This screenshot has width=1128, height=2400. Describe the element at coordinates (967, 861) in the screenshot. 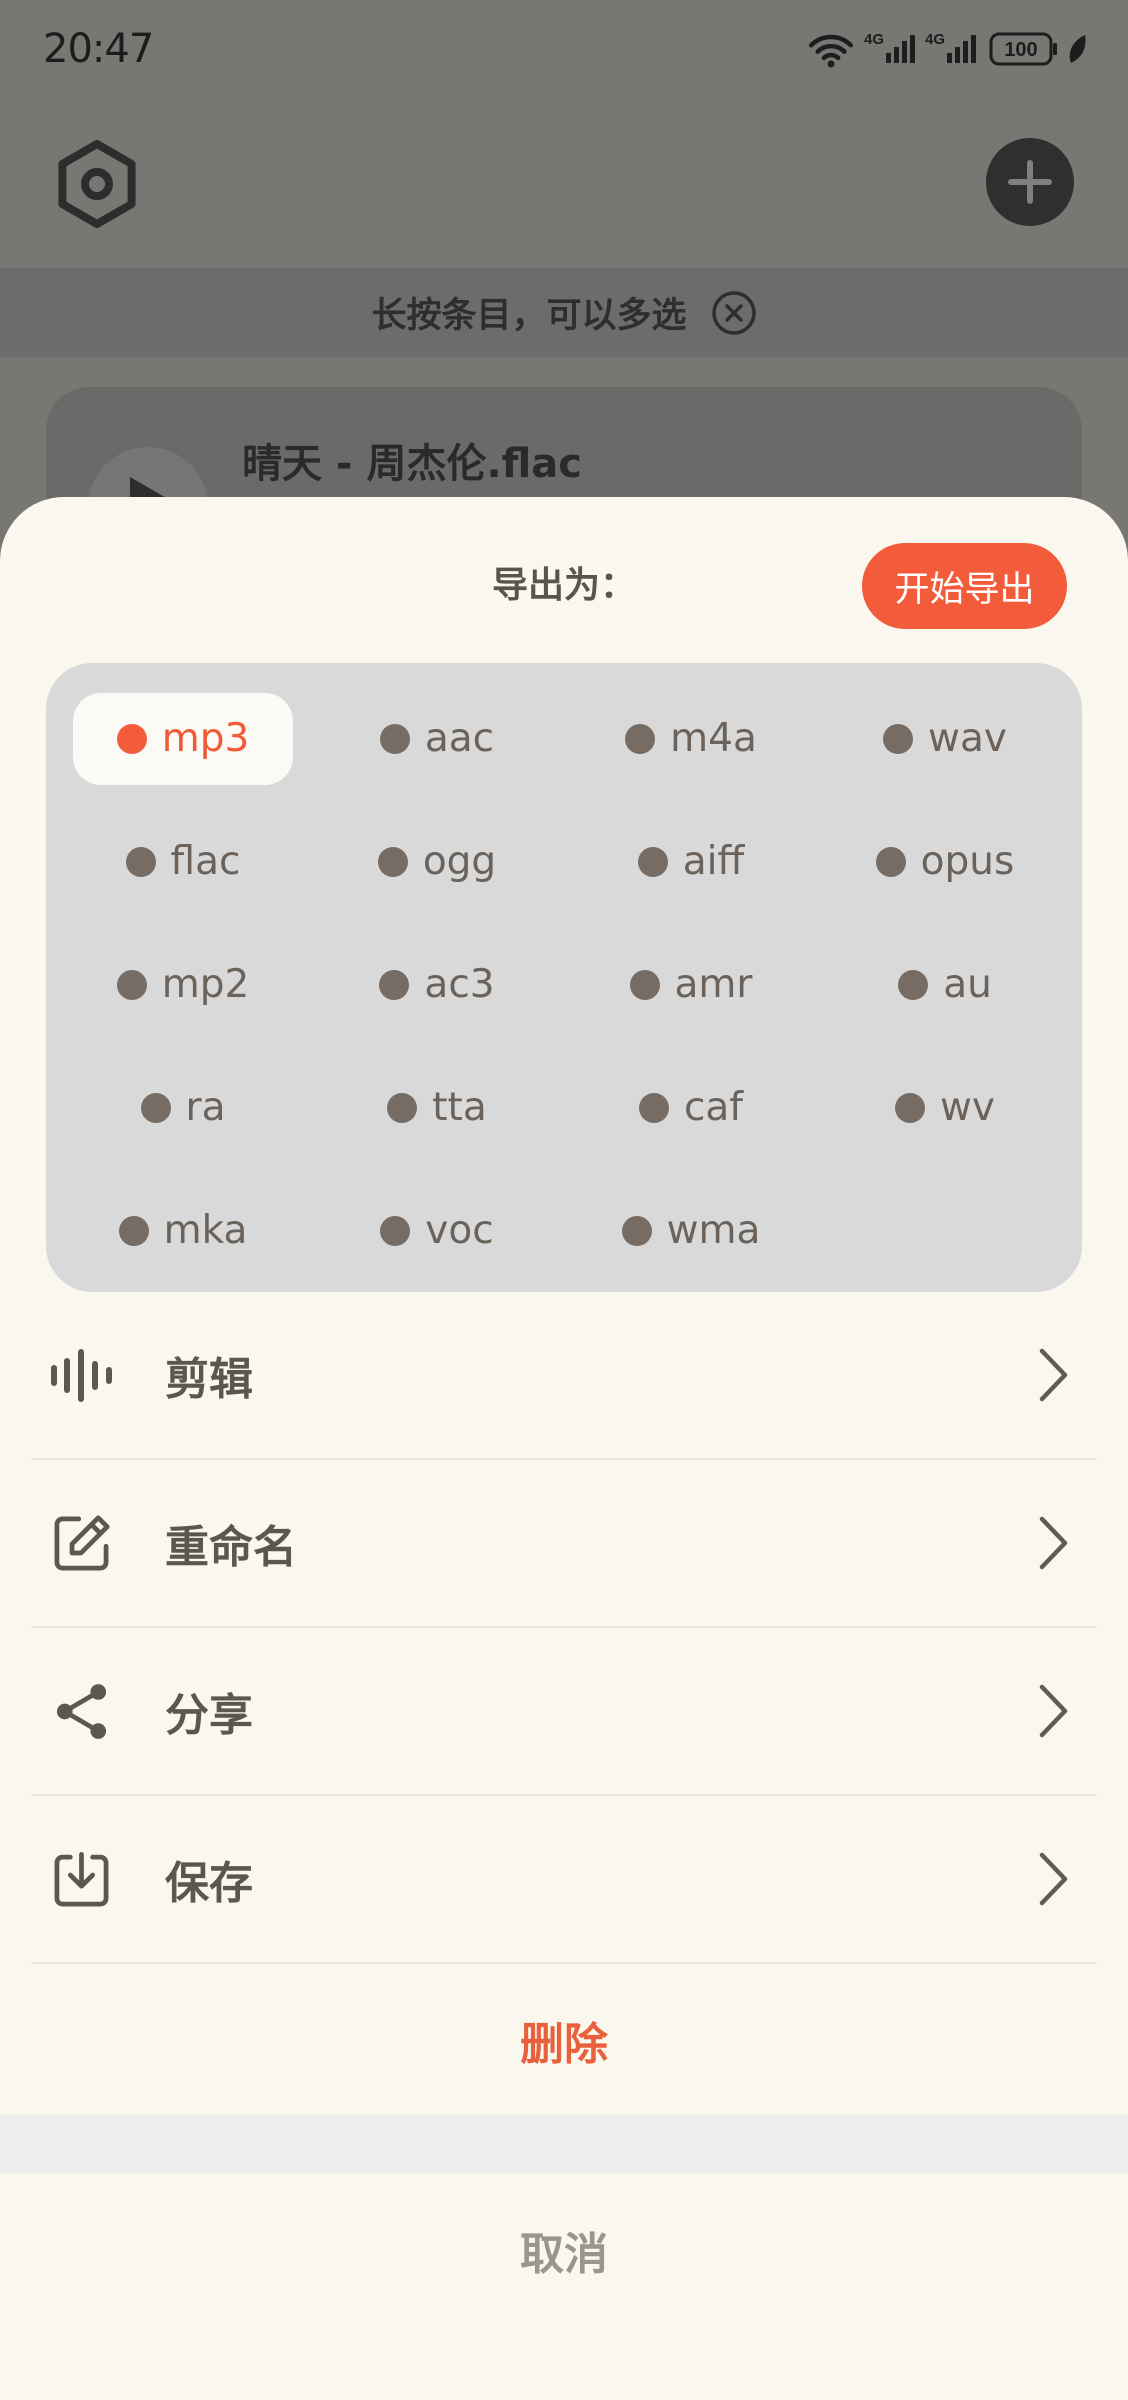

I see `format-label: opus` at that location.